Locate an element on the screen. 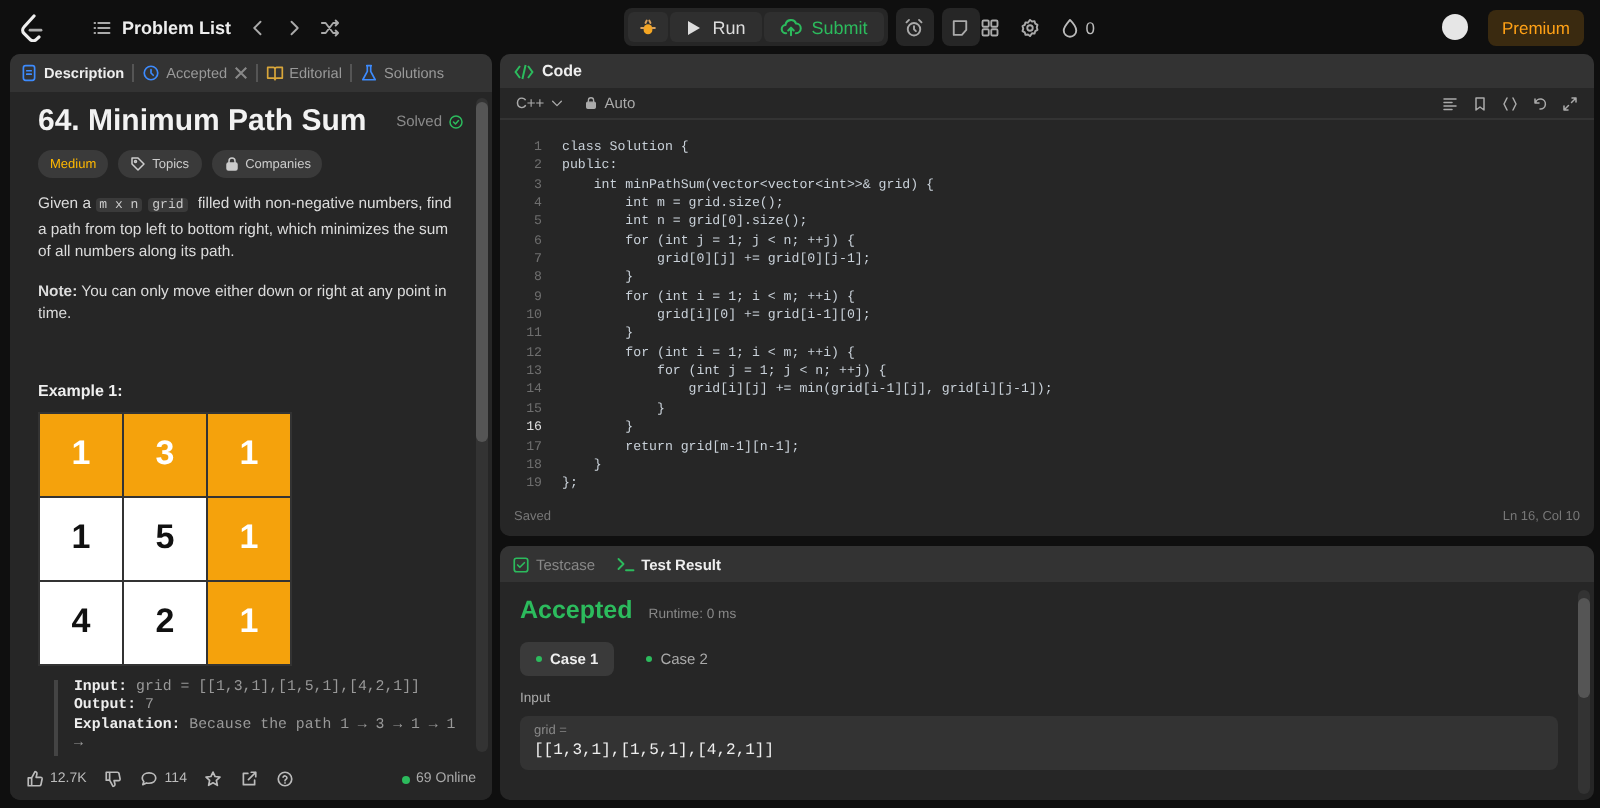 This screenshot has width=1600, height=808. share-button is located at coordinates (249, 779).